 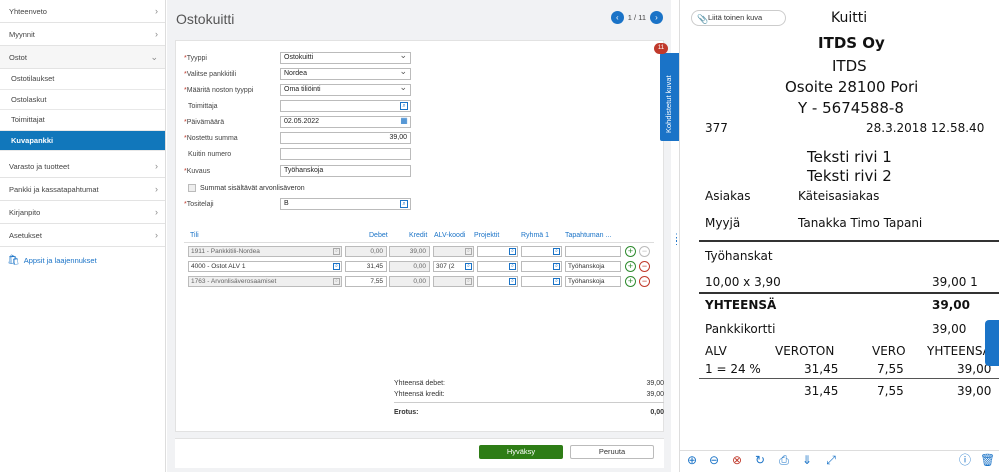 I want to click on cancel-button: Peruuta, so click(x=612, y=452).